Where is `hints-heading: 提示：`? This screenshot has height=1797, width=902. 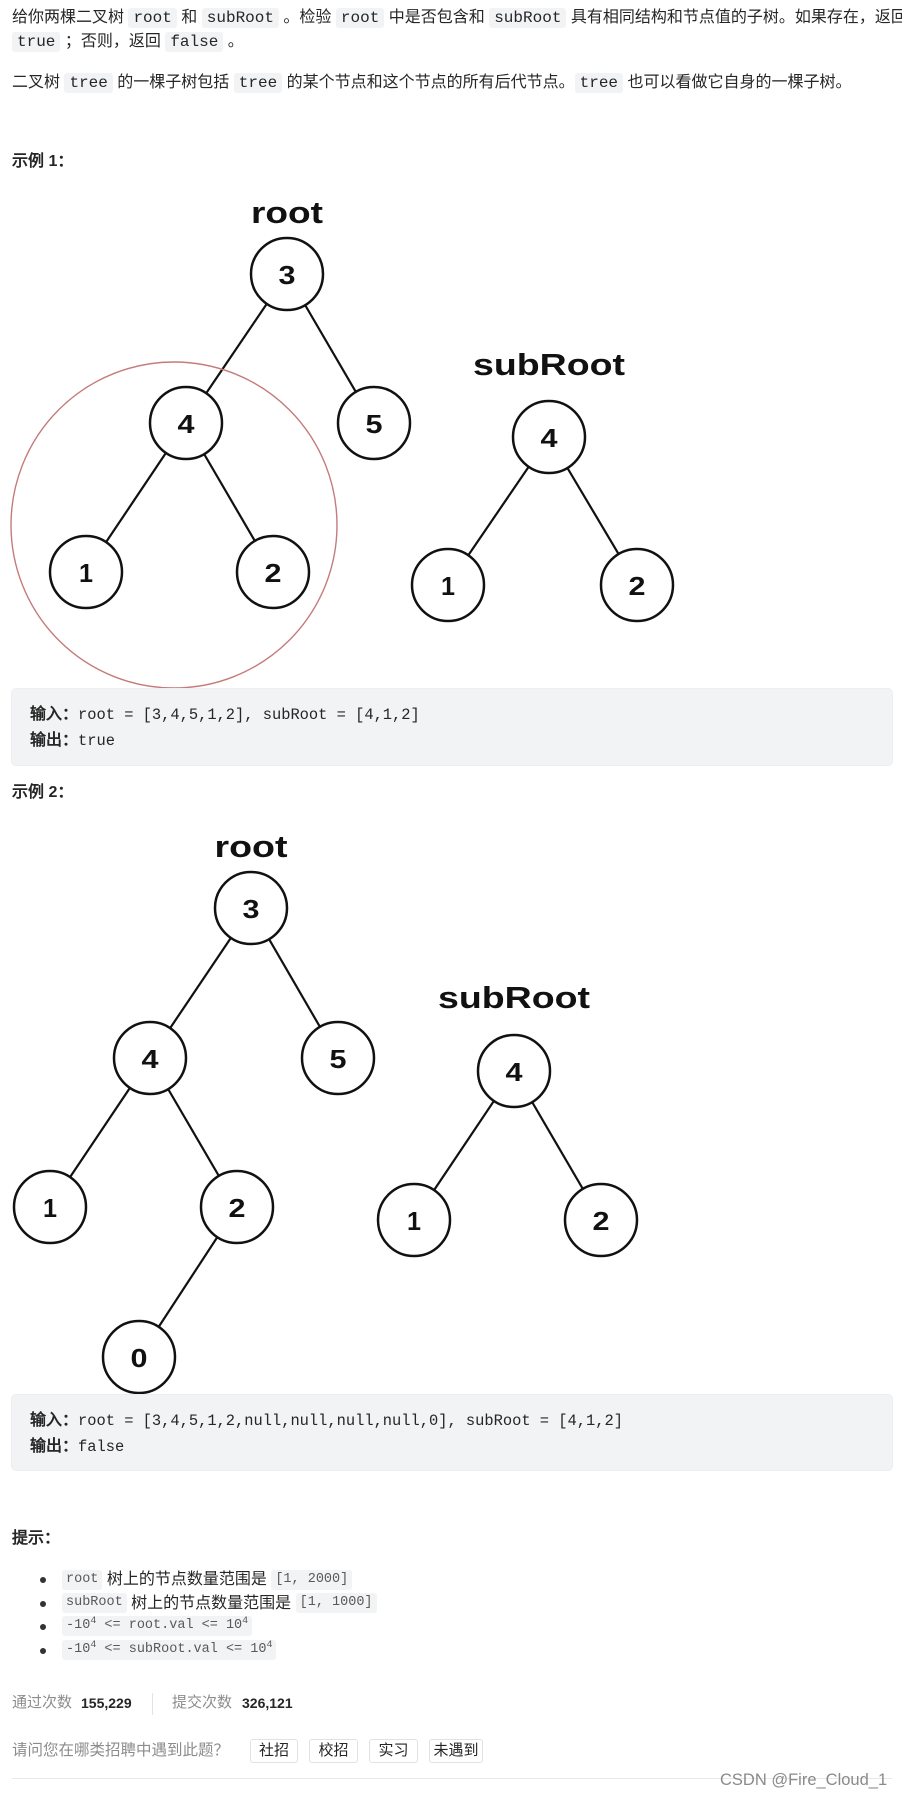 hints-heading: 提示： is located at coordinates (36, 1538).